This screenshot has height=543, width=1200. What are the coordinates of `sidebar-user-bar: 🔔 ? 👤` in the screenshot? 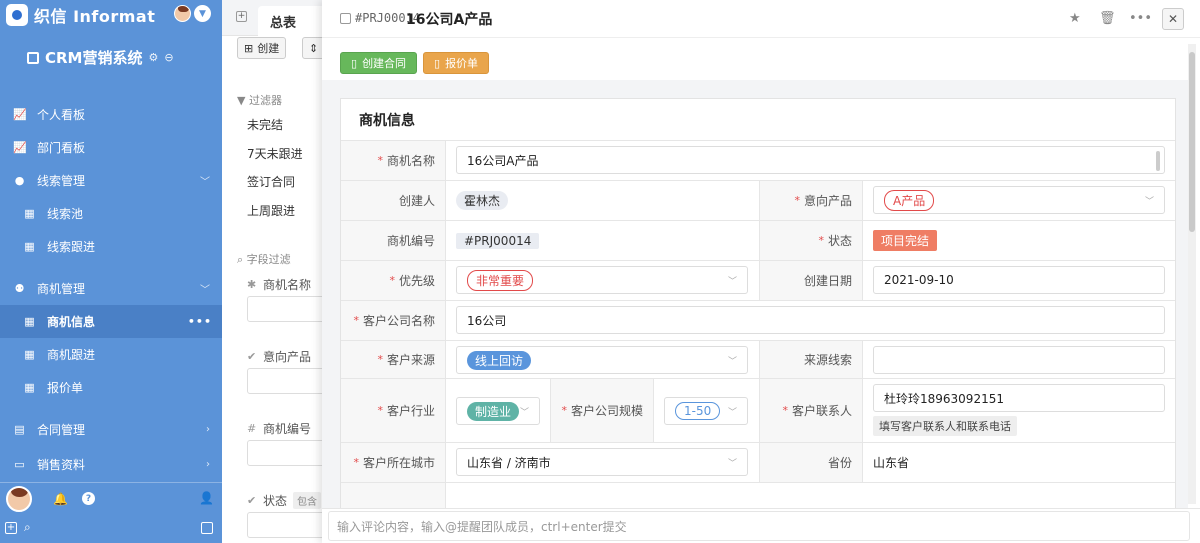 It's located at (111, 498).